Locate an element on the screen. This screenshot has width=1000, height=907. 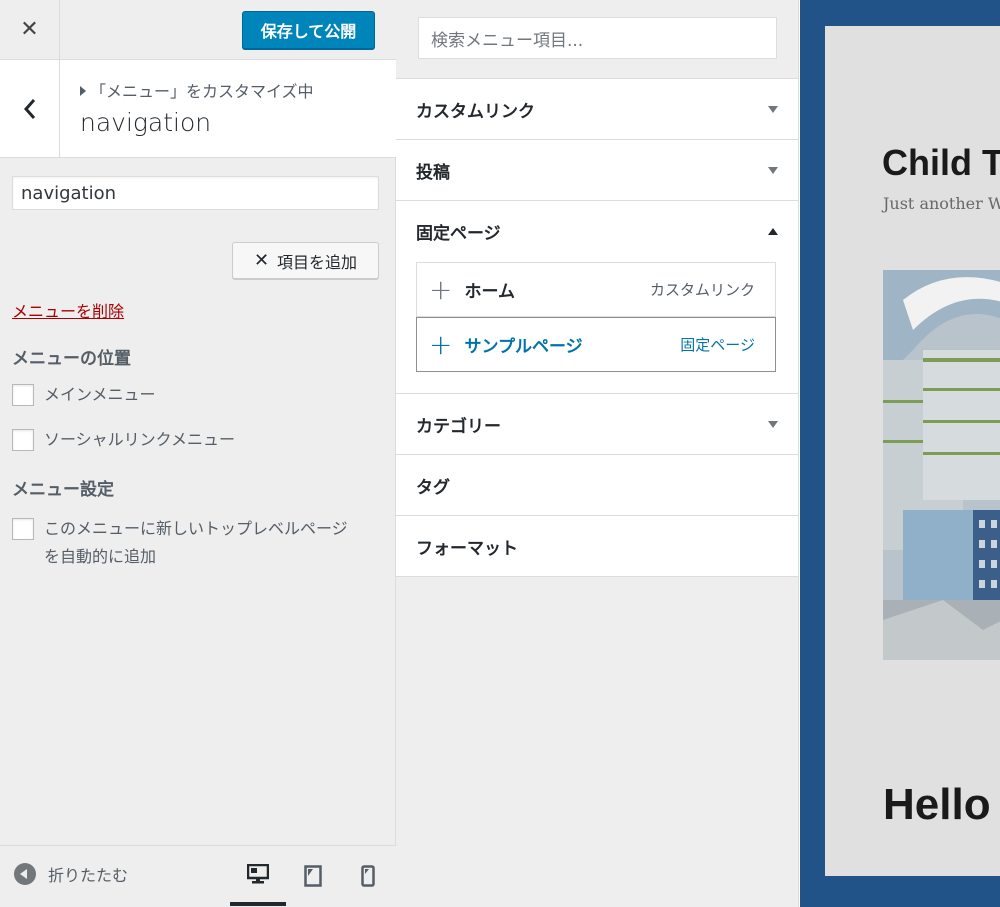
accordion-categories: カテゴリー is located at coordinates (597, 424).